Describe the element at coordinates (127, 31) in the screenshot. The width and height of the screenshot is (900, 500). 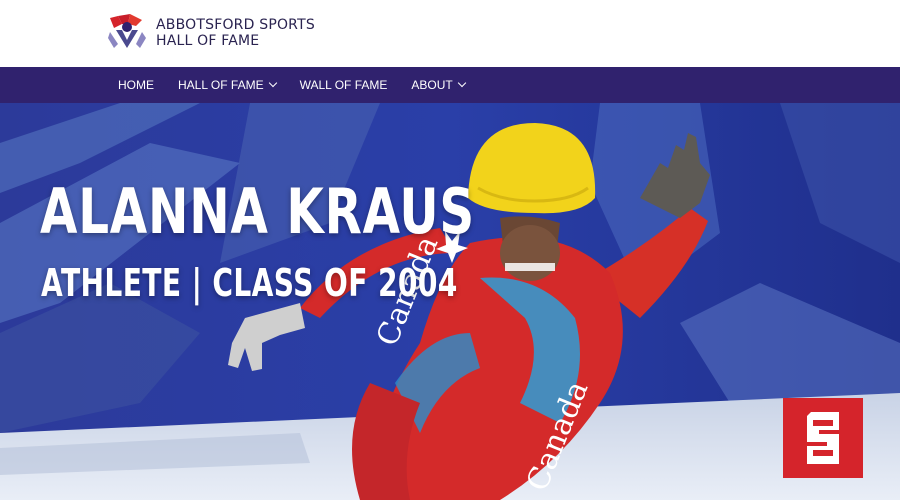
I see `hall-of-fame-logo-icon` at that location.